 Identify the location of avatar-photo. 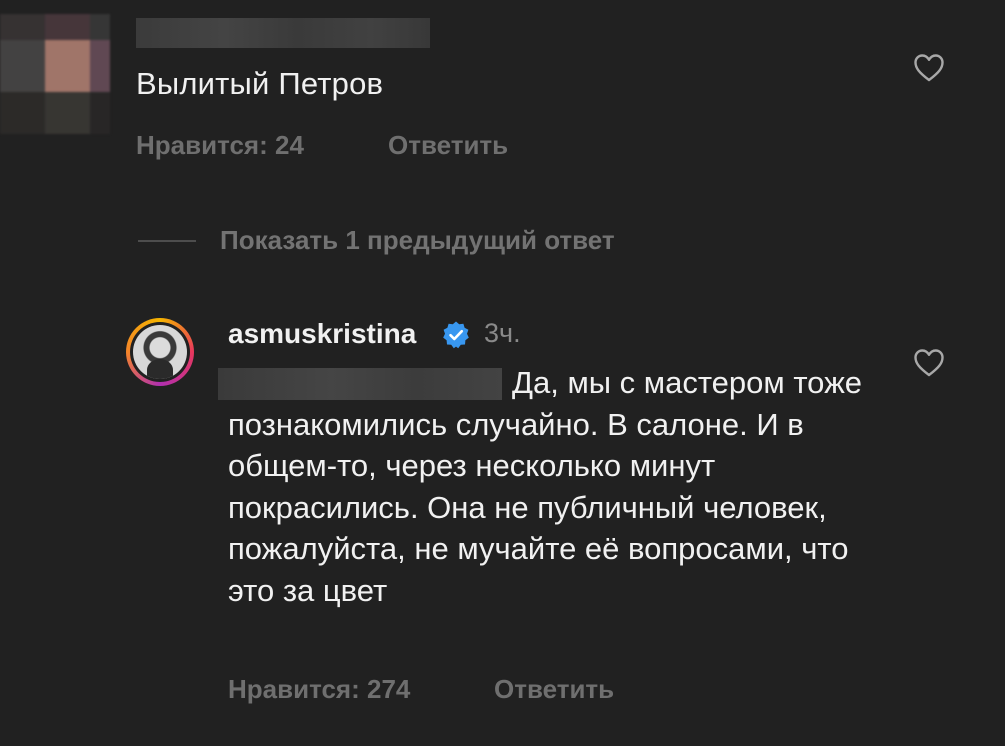
(160, 352).